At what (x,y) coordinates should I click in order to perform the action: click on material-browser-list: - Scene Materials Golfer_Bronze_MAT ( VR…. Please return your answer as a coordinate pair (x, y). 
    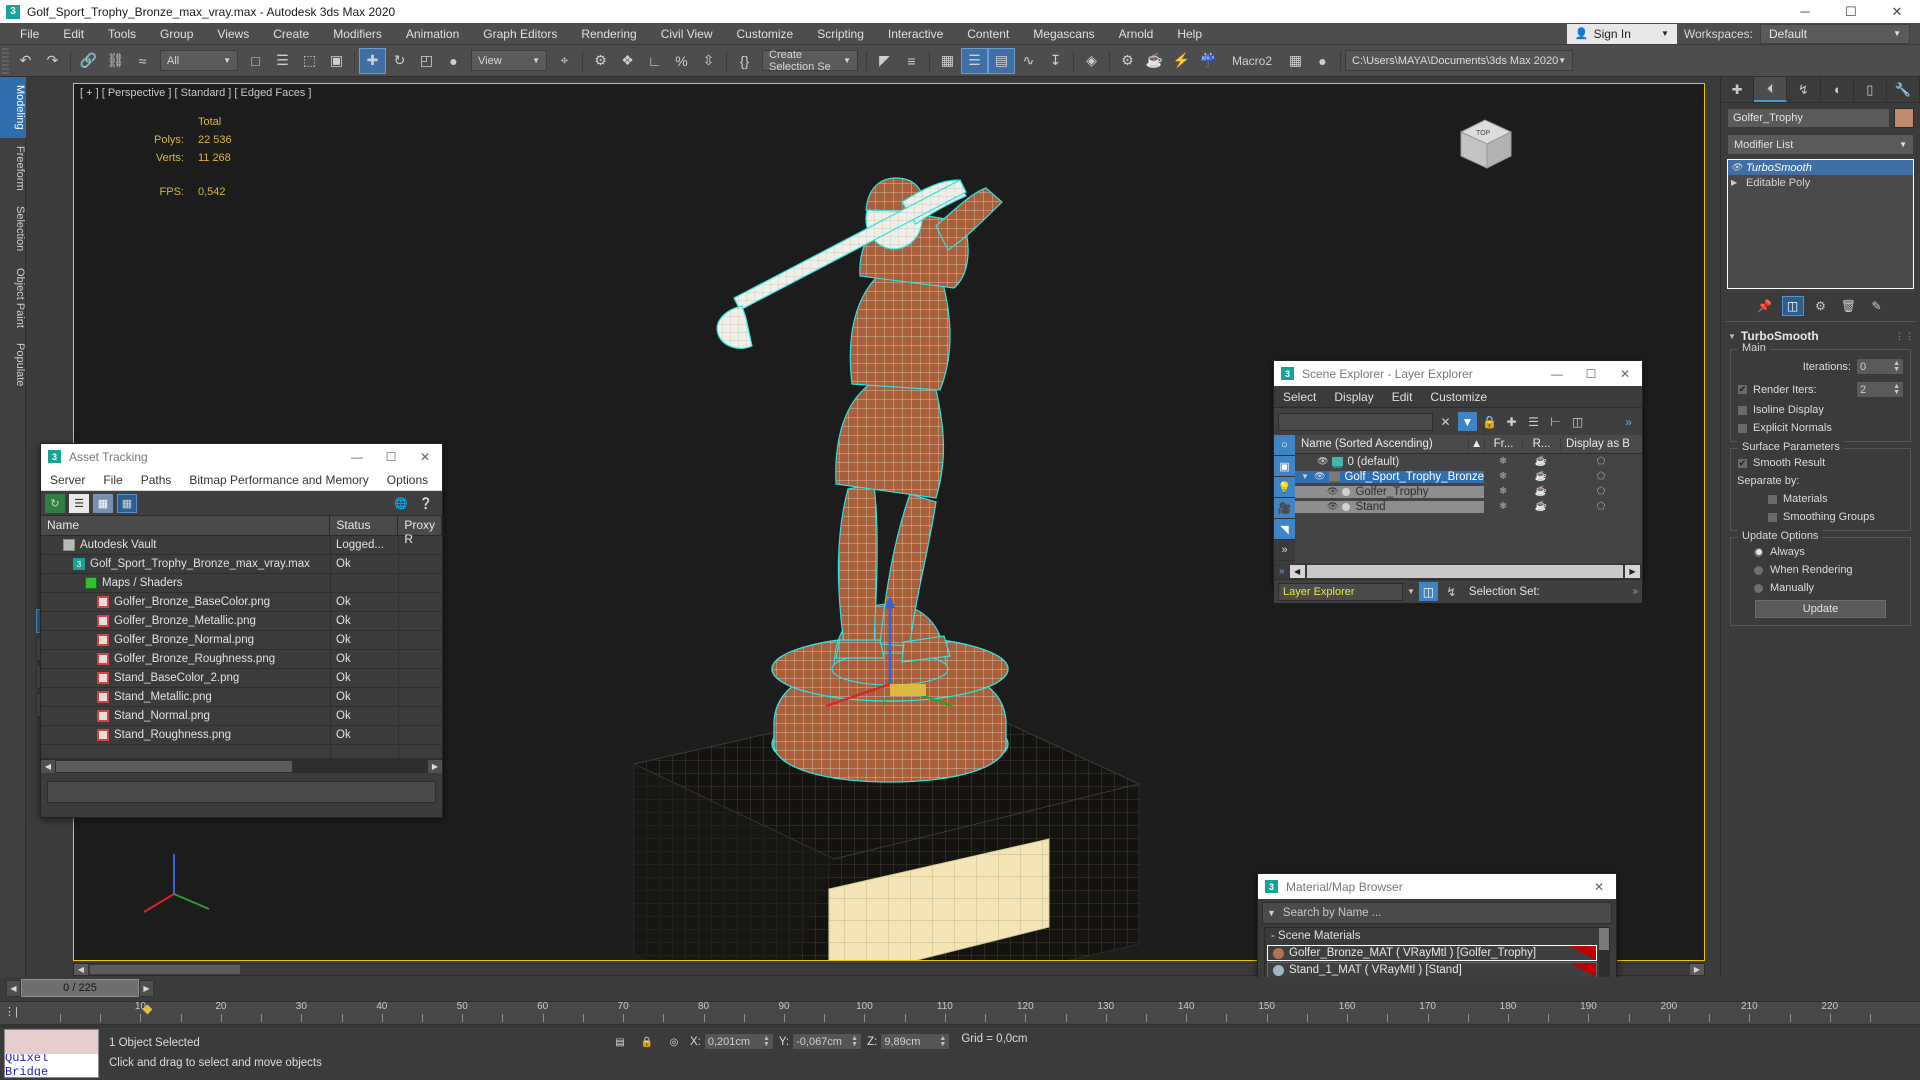
    Looking at the image, I should click on (1437, 955).